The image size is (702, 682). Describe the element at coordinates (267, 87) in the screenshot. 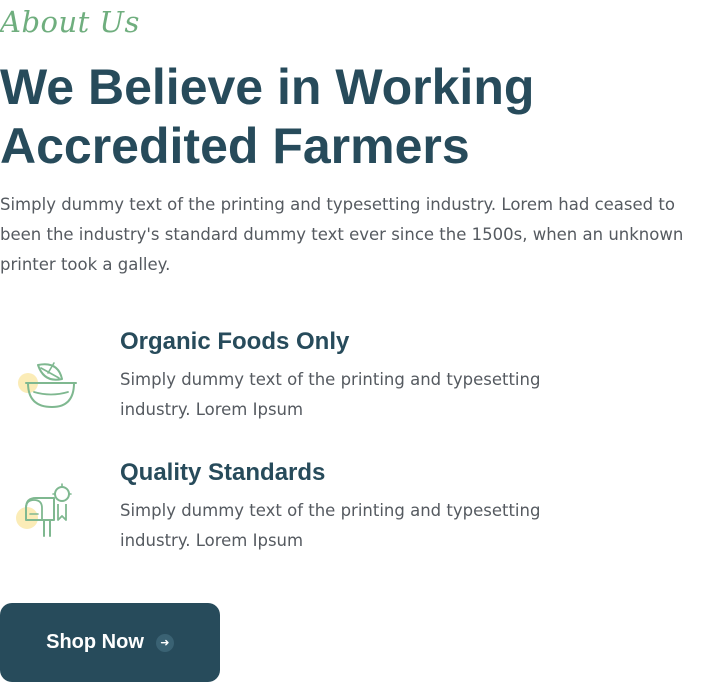

I see `headline-line-1: We Believe in Working` at that location.